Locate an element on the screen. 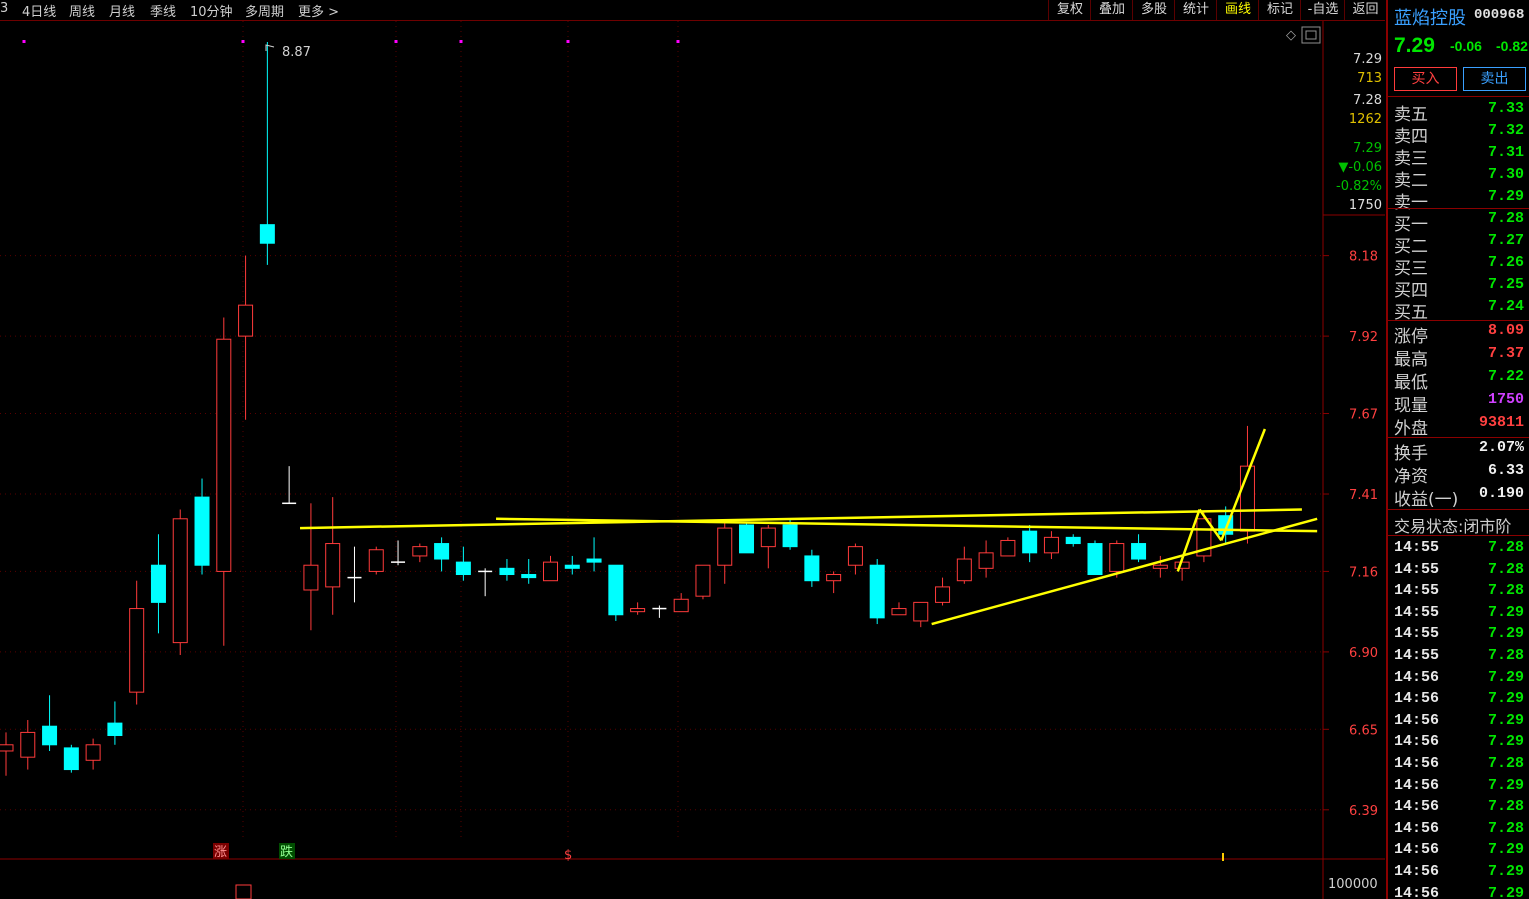  bid-row: 买四 7.25 is located at coordinates (1459, 288).